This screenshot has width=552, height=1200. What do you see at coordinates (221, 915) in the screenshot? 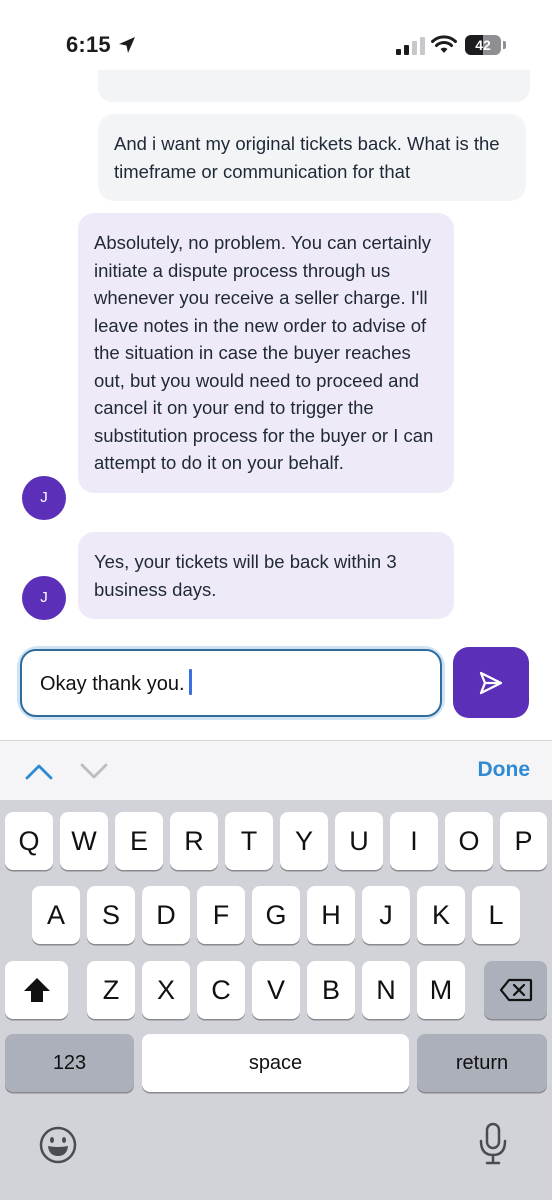
I see `key-f: F` at bounding box center [221, 915].